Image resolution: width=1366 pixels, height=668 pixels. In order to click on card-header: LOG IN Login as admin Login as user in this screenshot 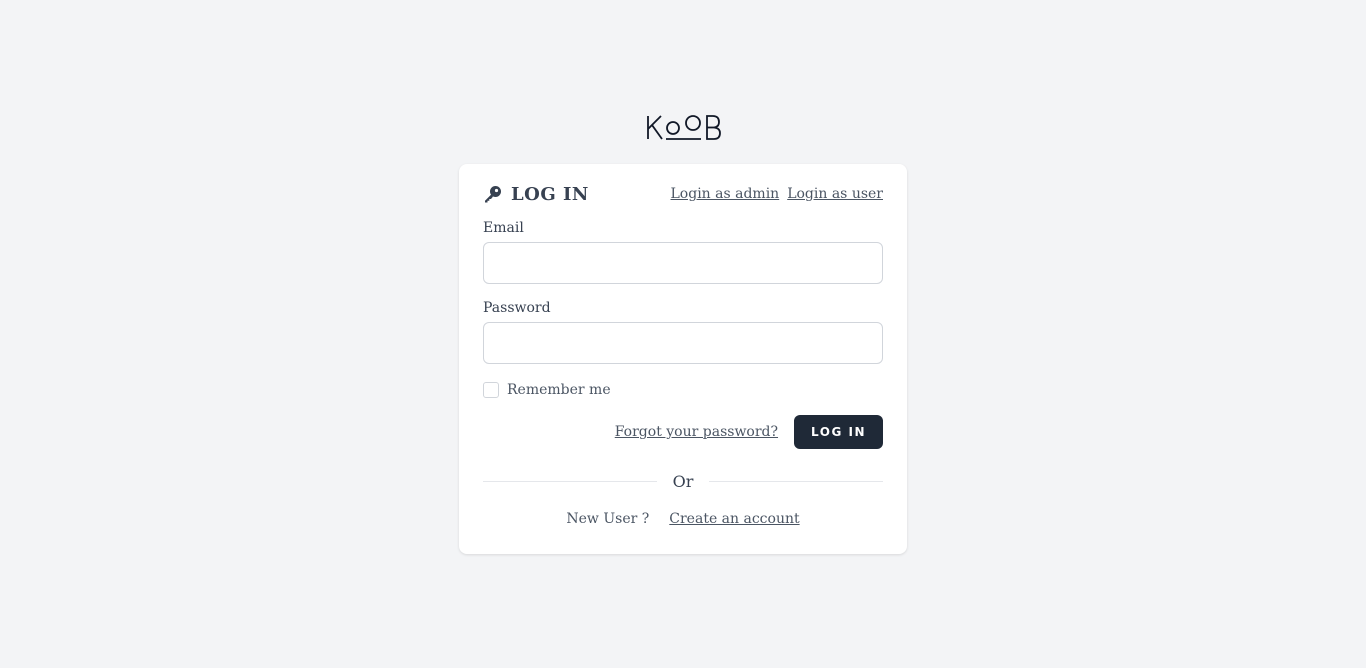, I will do `click(683, 194)`.